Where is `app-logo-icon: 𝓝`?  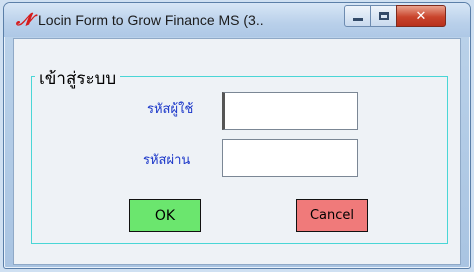
app-logo-icon: 𝓝 is located at coordinates (24, 20).